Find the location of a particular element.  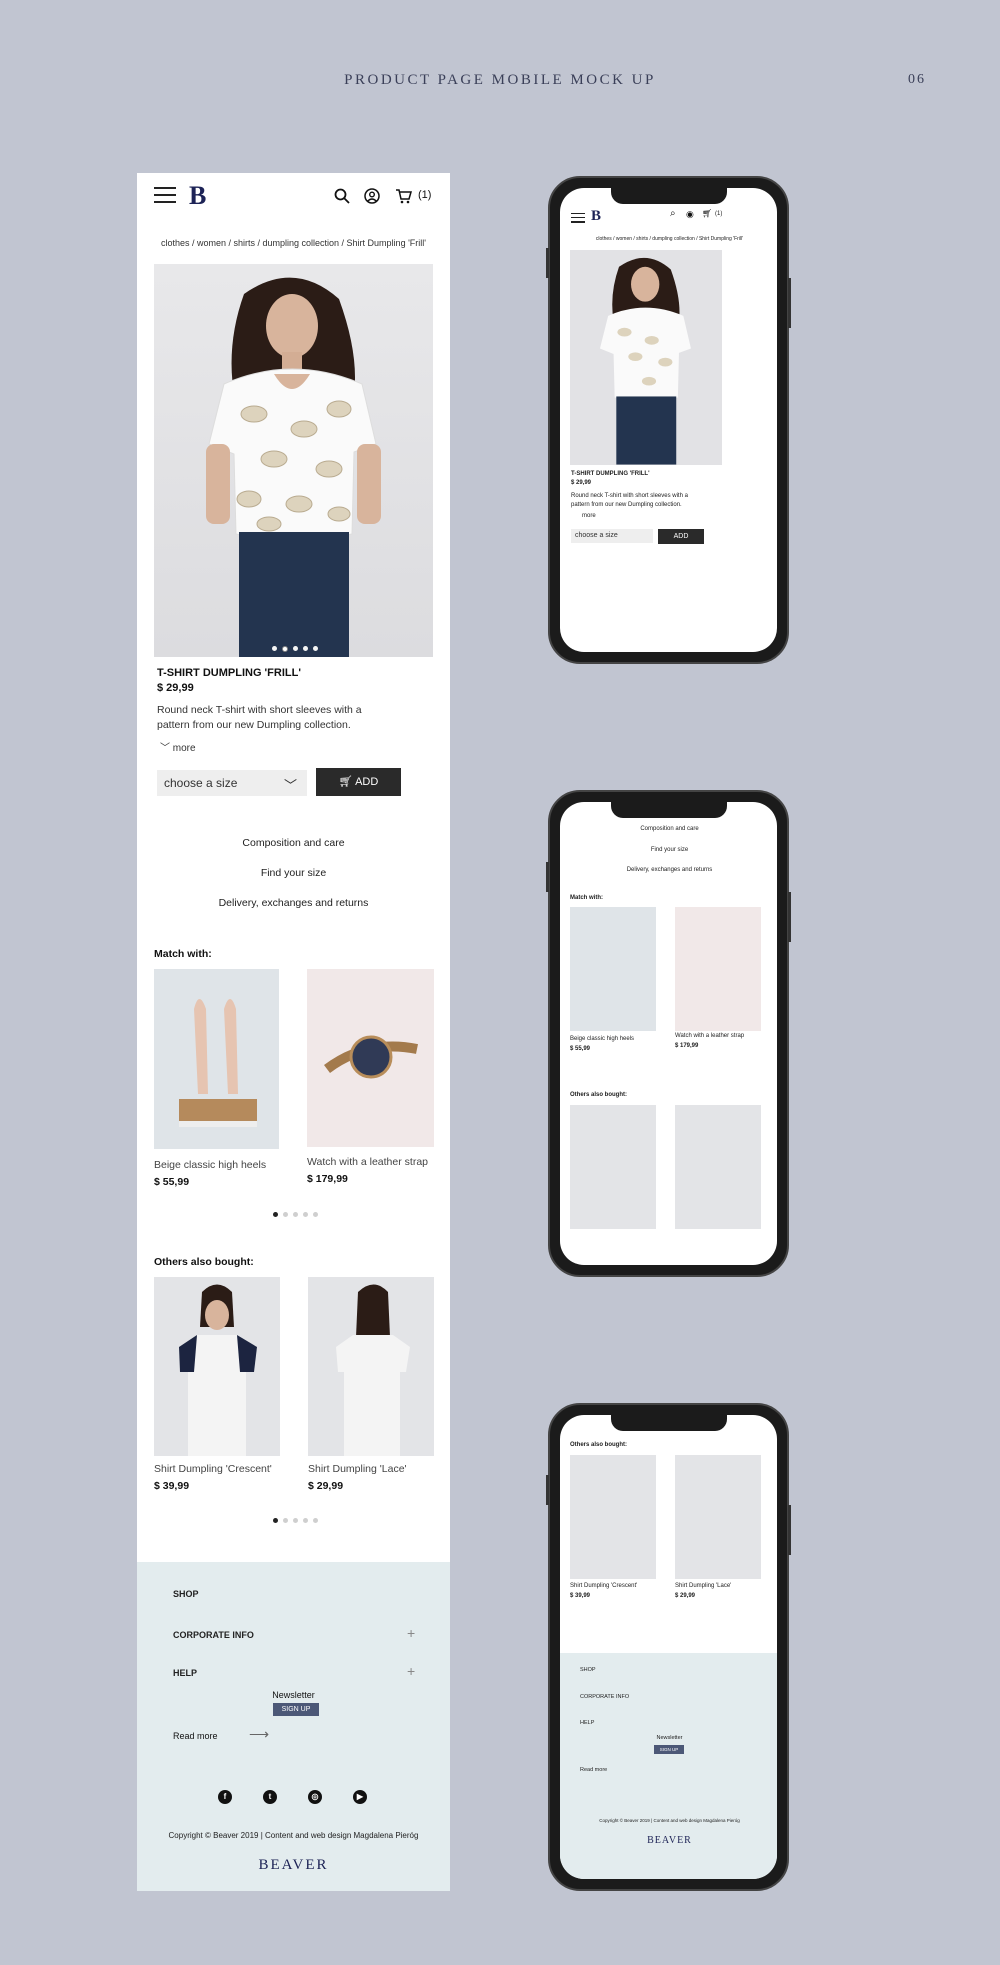

youtube-icon: ▶ is located at coordinates (360, 1797).